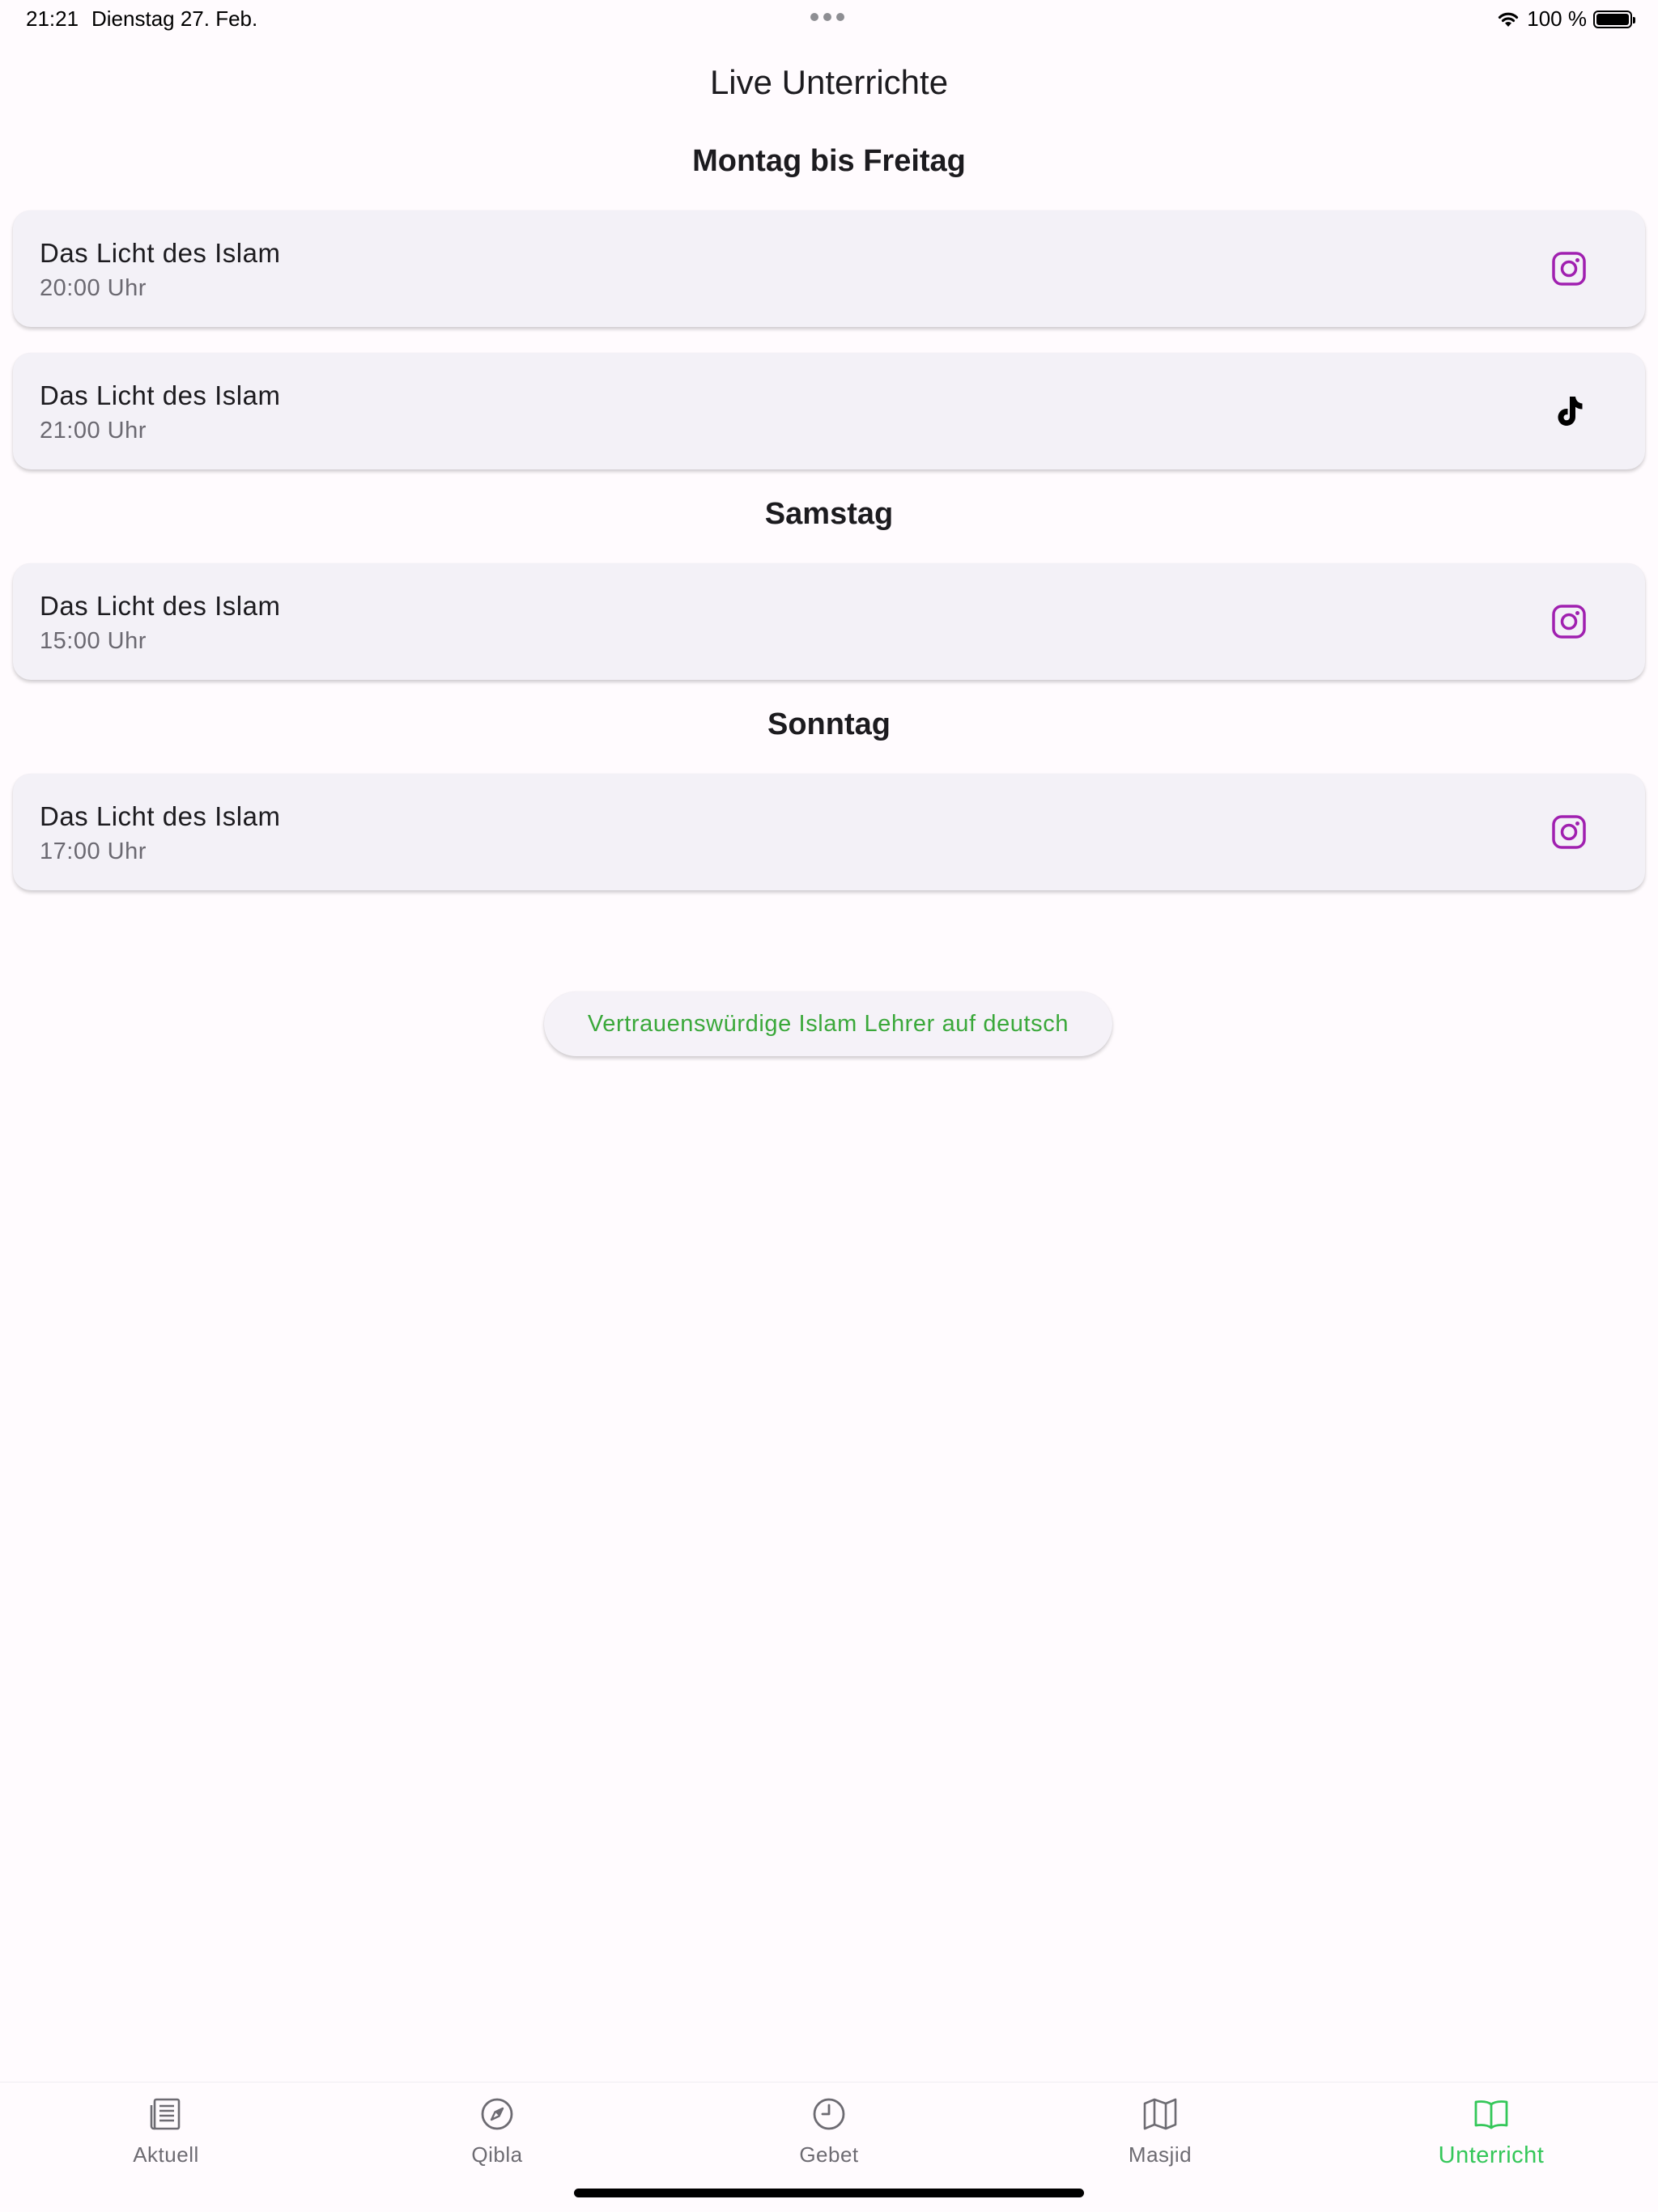 Image resolution: width=1658 pixels, height=2212 pixels. What do you see at coordinates (829, 268) in the screenshot?
I see `schedule-card: Das Licht des Islam 20:00 Uhr` at bounding box center [829, 268].